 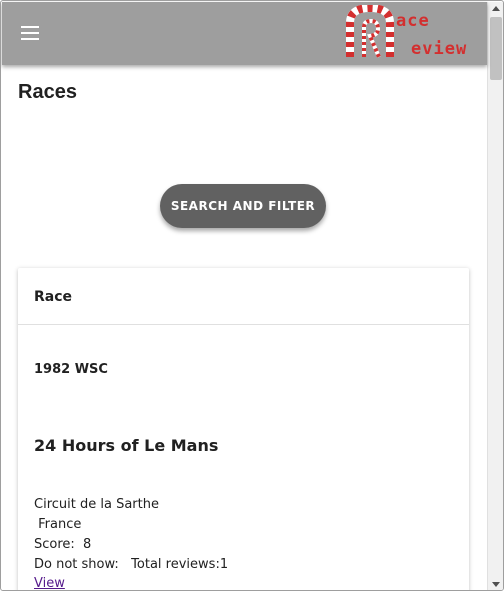 What do you see at coordinates (126, 445) in the screenshot?
I see `race-name: 24 Hours of Le Mans` at bounding box center [126, 445].